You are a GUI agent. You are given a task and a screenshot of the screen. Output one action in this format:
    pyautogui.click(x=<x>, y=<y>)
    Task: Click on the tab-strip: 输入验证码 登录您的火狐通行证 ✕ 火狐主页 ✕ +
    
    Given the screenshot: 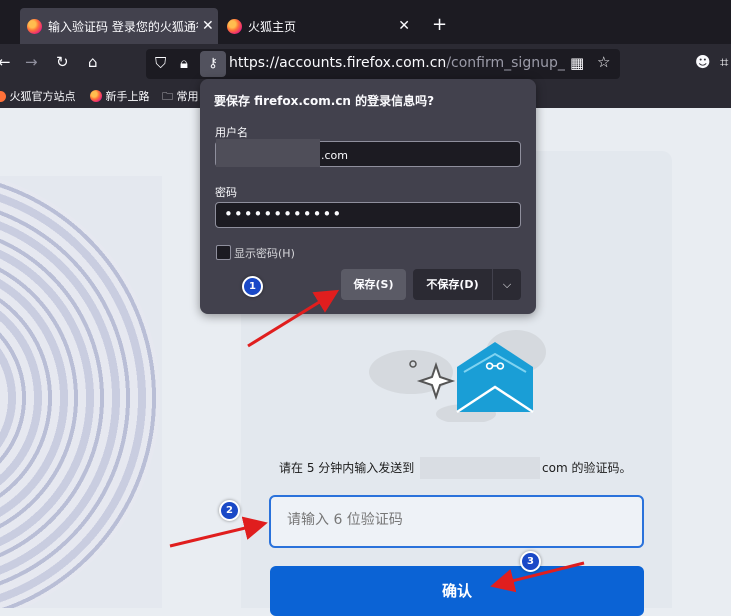 What is the action you would take?
    pyautogui.click(x=365, y=22)
    